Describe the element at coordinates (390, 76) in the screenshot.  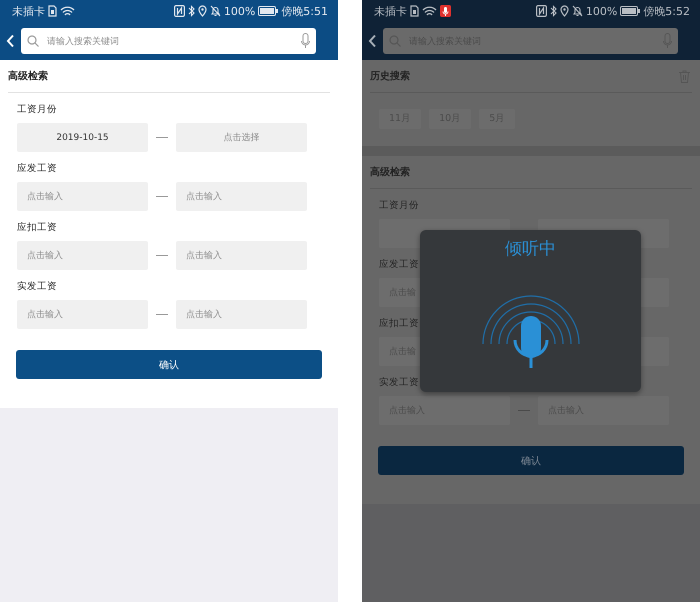
I see `section-title: 历史搜索` at that location.